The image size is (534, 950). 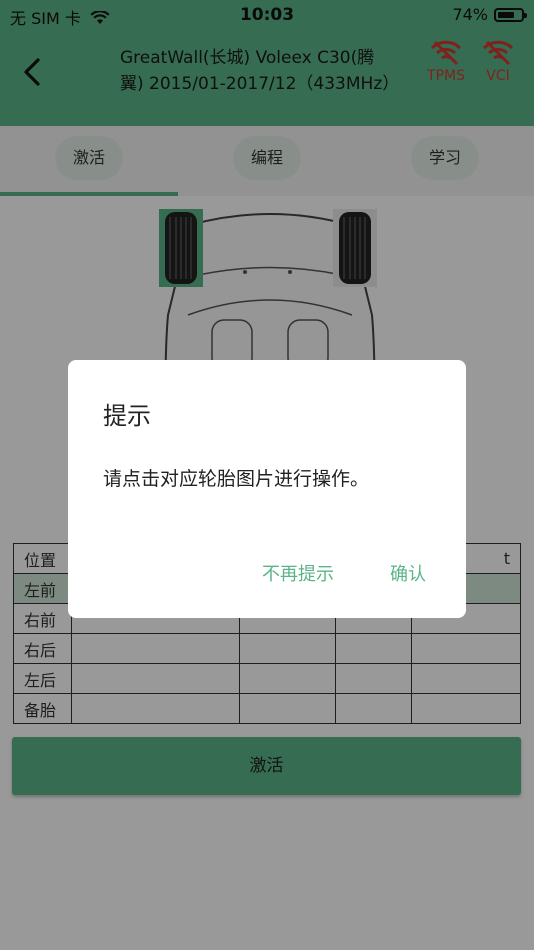 What do you see at coordinates (408, 573) in the screenshot?
I see `confirm-button: 确认` at bounding box center [408, 573].